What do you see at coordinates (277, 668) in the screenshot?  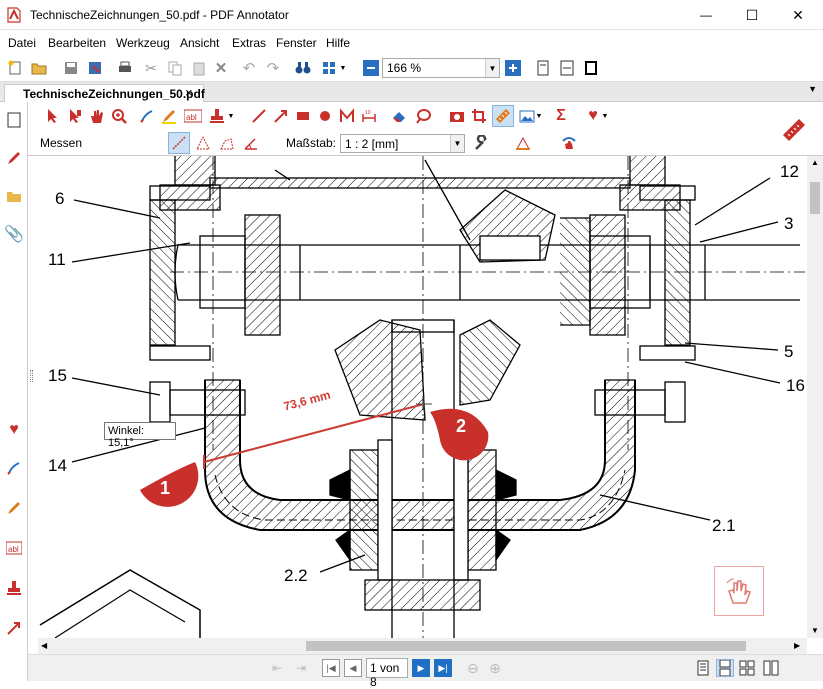 I see `prev-document-button: ⇤` at bounding box center [277, 668].